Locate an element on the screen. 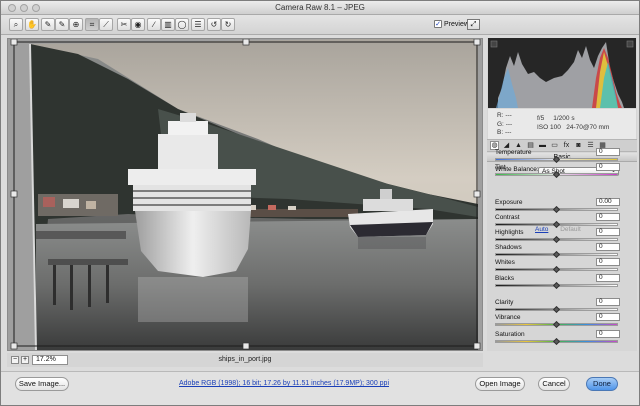  default-link: Default is located at coordinates (570, 229).